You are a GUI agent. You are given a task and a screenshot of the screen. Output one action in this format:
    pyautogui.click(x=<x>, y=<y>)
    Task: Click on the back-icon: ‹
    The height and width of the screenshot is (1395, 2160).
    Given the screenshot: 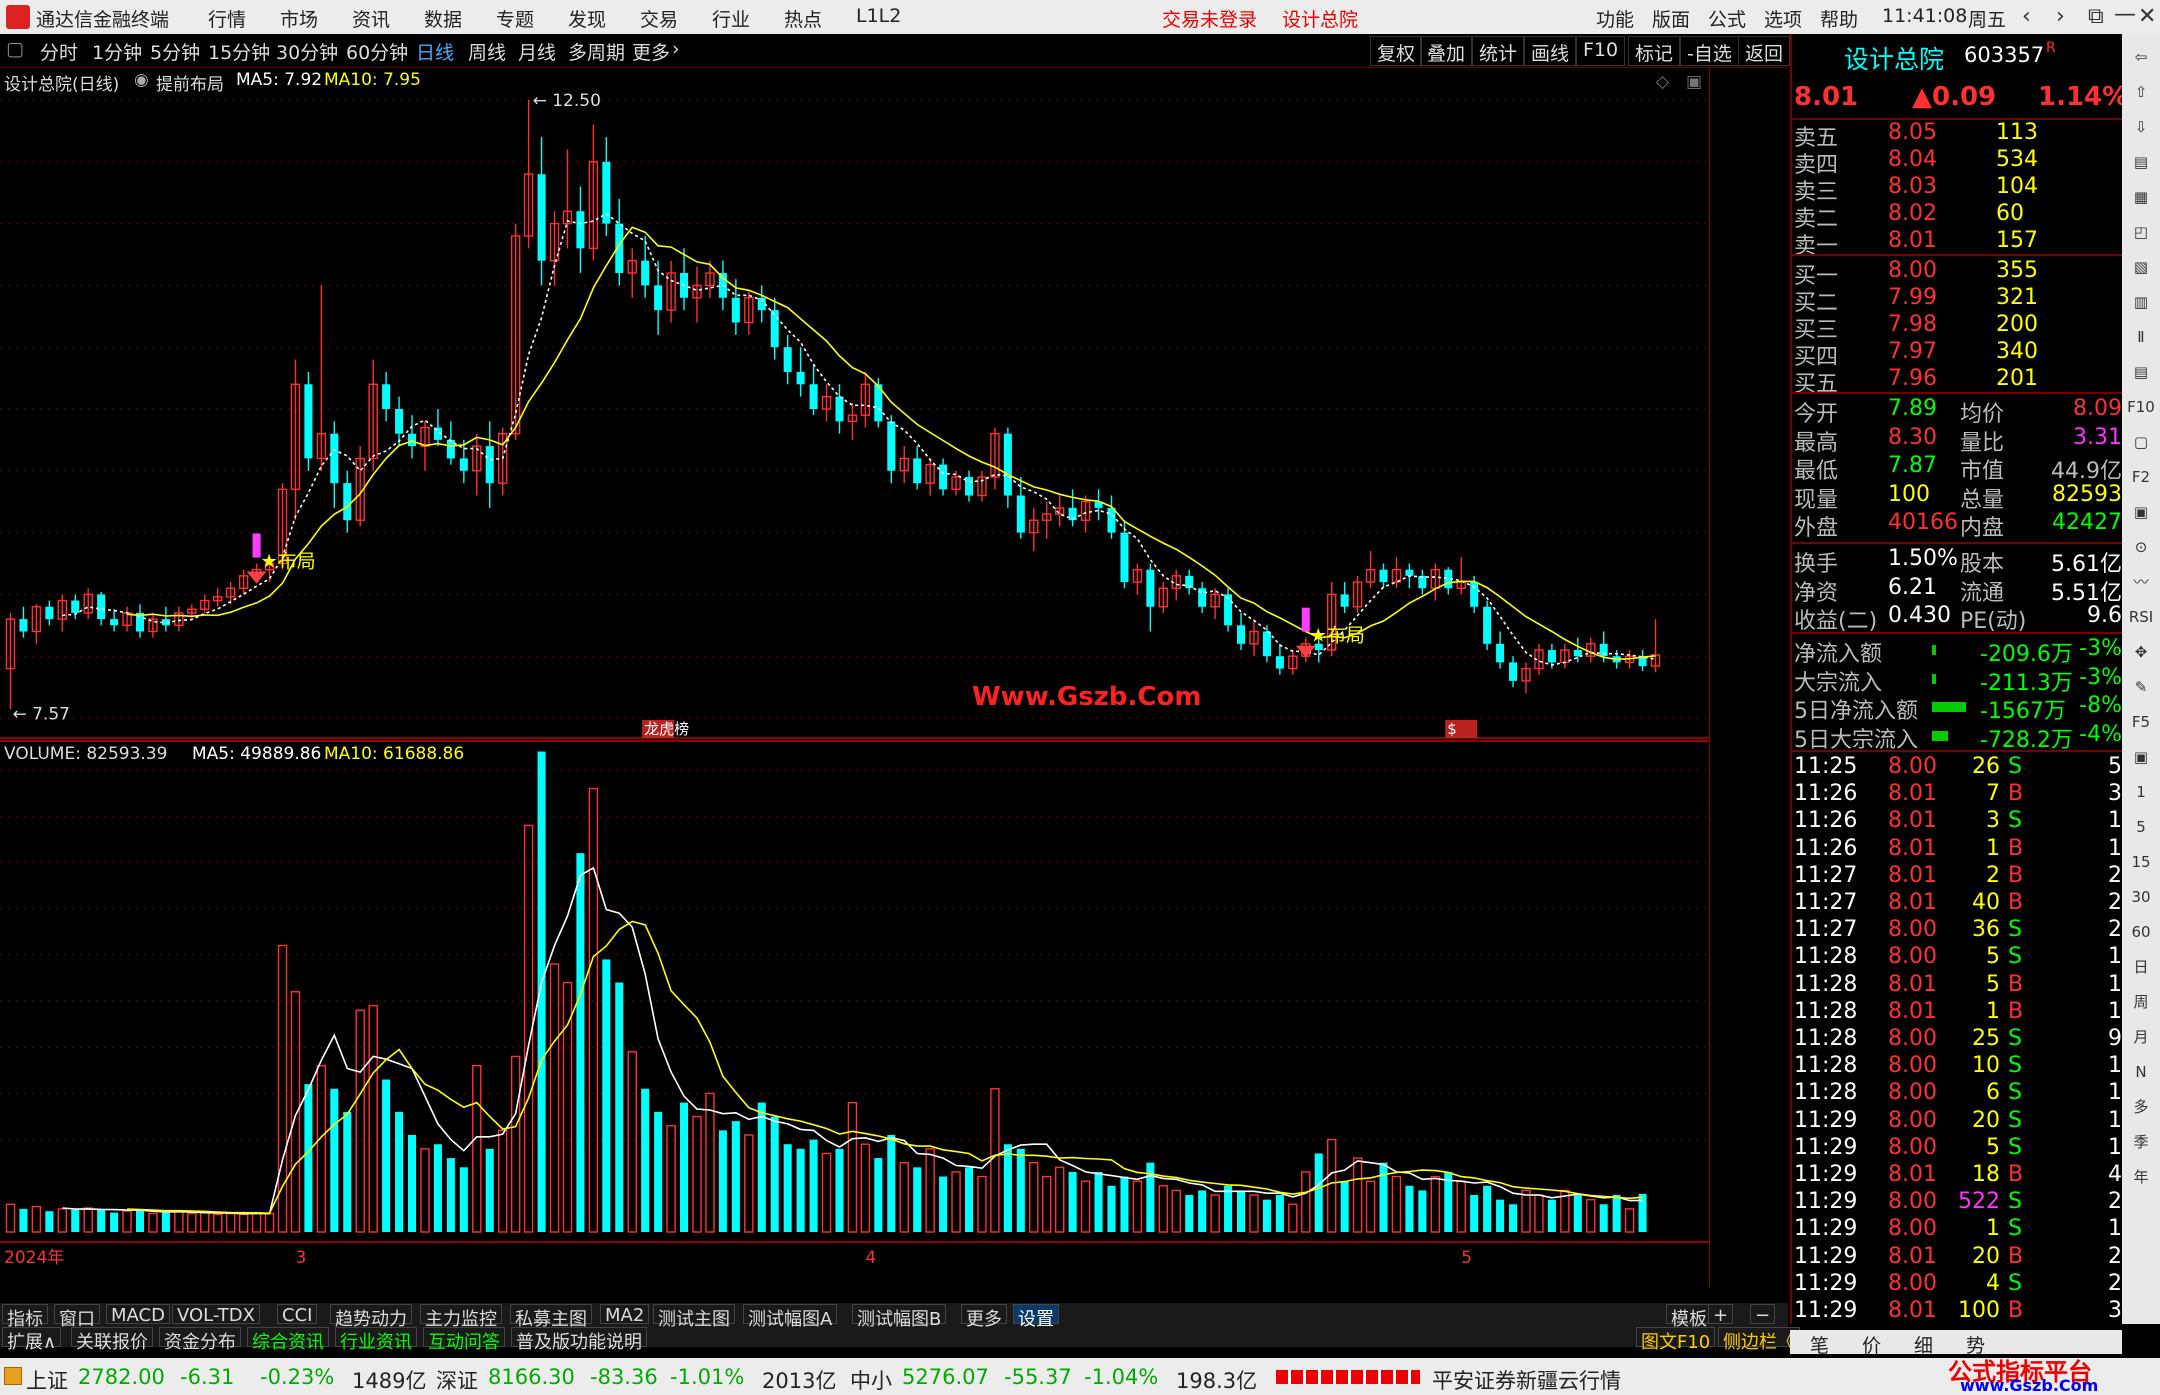 What is the action you would take?
    pyautogui.click(x=2026, y=16)
    